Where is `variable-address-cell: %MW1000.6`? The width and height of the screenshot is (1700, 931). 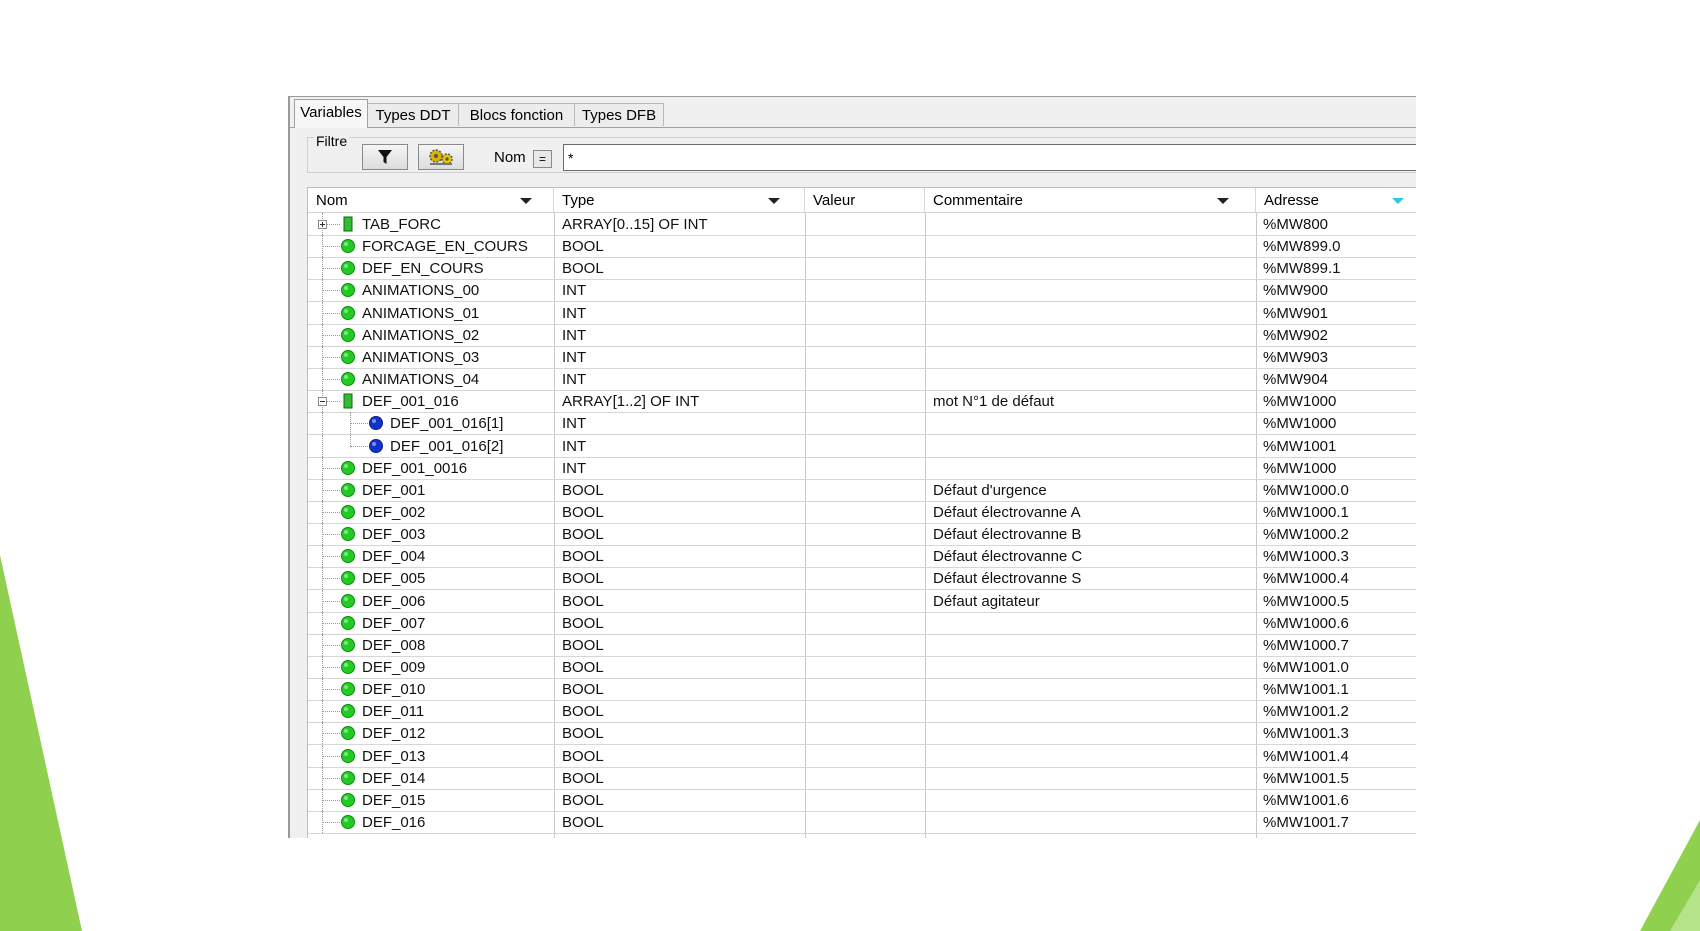 variable-address-cell: %MW1000.6 is located at coordinates (1338, 623).